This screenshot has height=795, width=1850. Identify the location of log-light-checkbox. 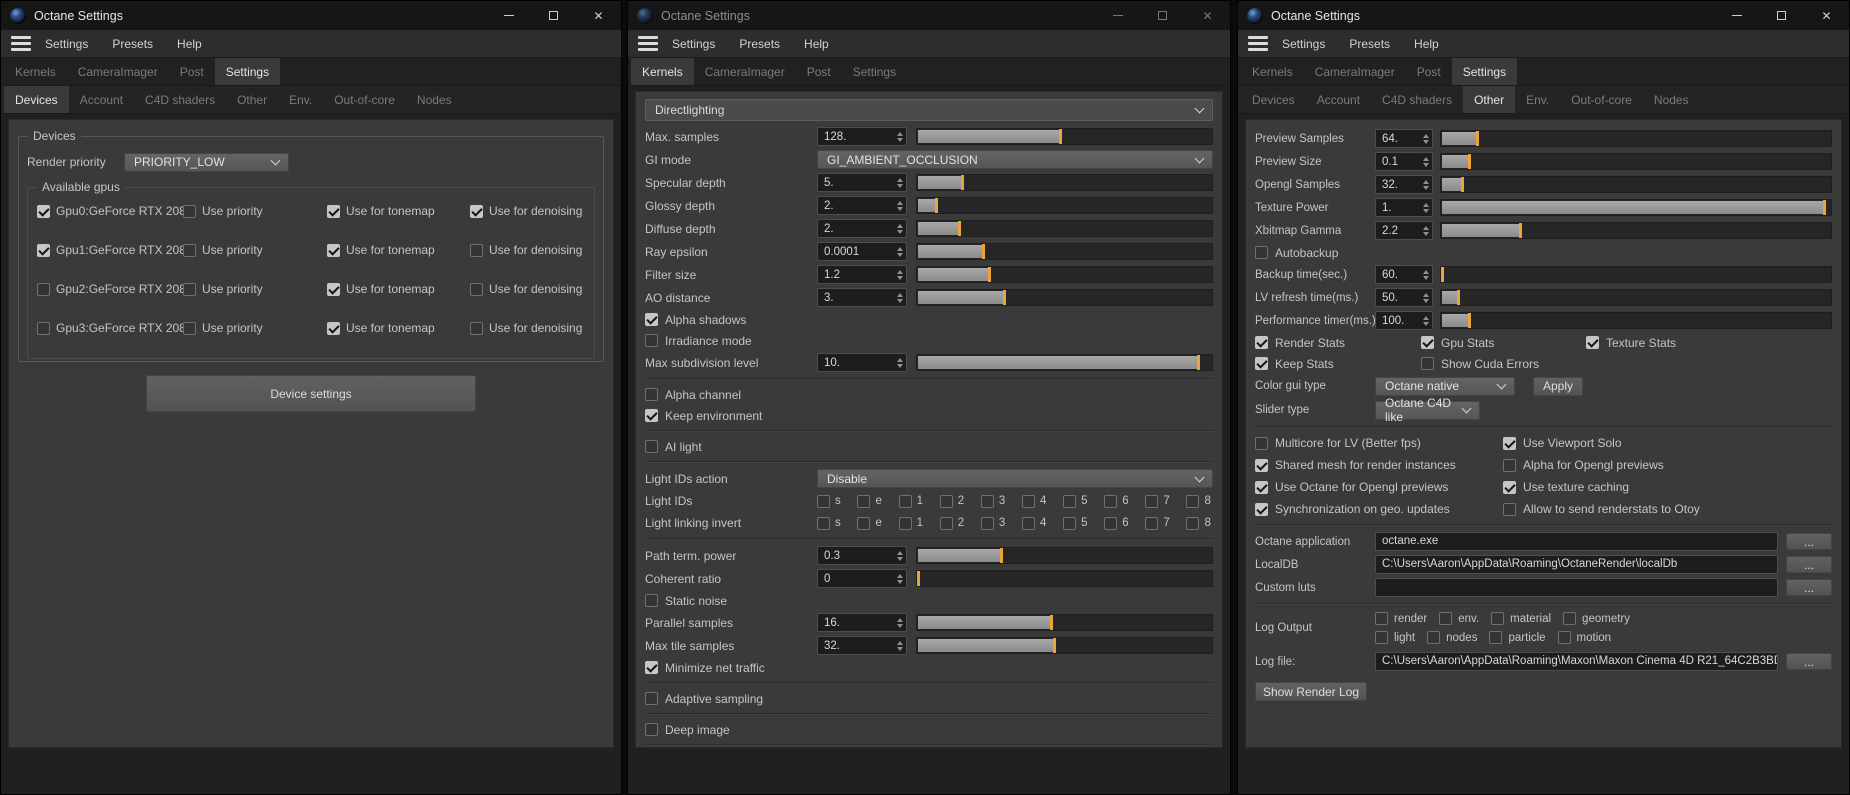
(1381, 637).